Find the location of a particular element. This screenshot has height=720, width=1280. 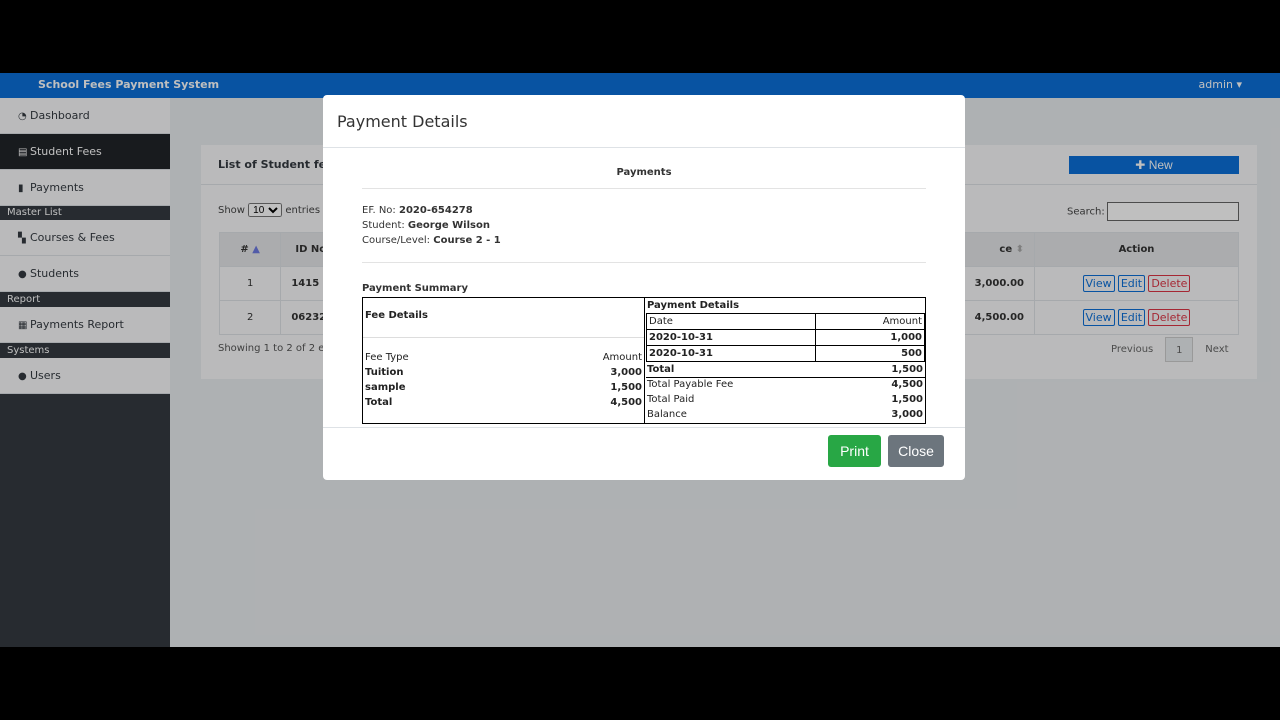

student-name: Student: George Wilson is located at coordinates (426, 225).